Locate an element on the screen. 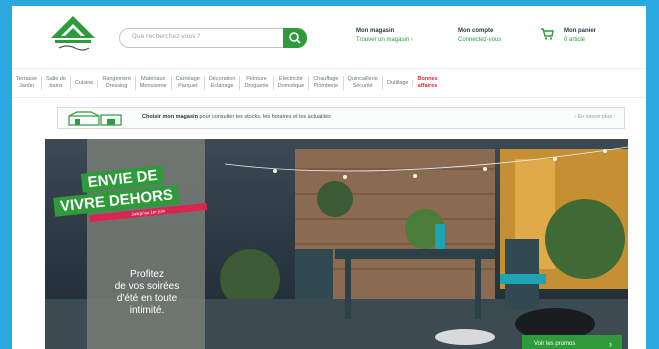 This screenshot has width=659, height=349. nav-item-bonnes-affaires: Bonnes affaires is located at coordinates (427, 83).